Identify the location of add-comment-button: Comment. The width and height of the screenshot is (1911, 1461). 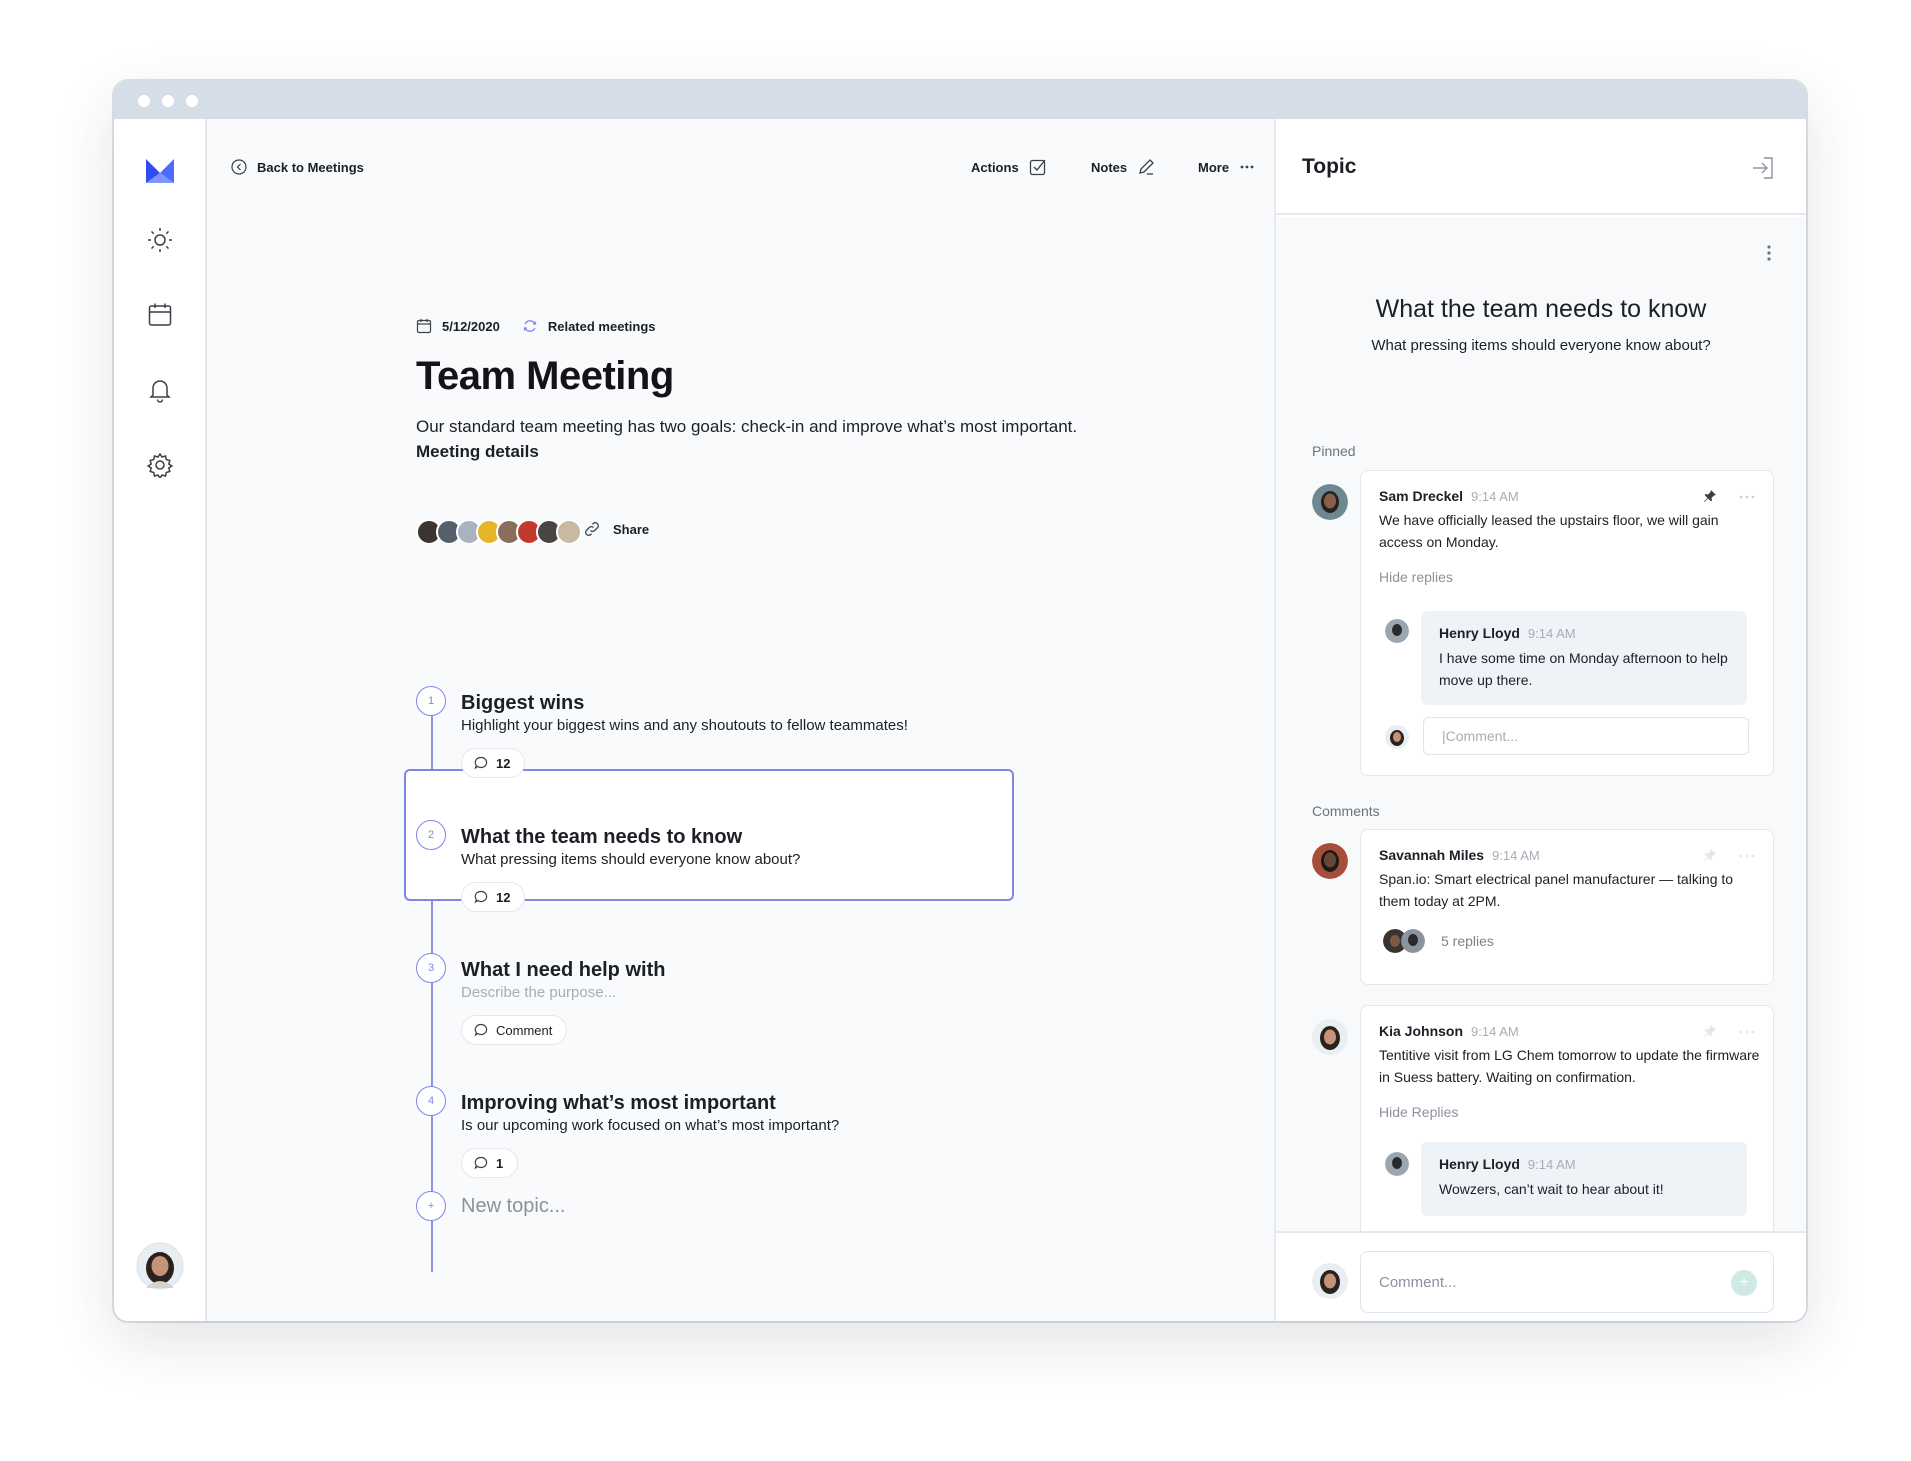
(514, 1030).